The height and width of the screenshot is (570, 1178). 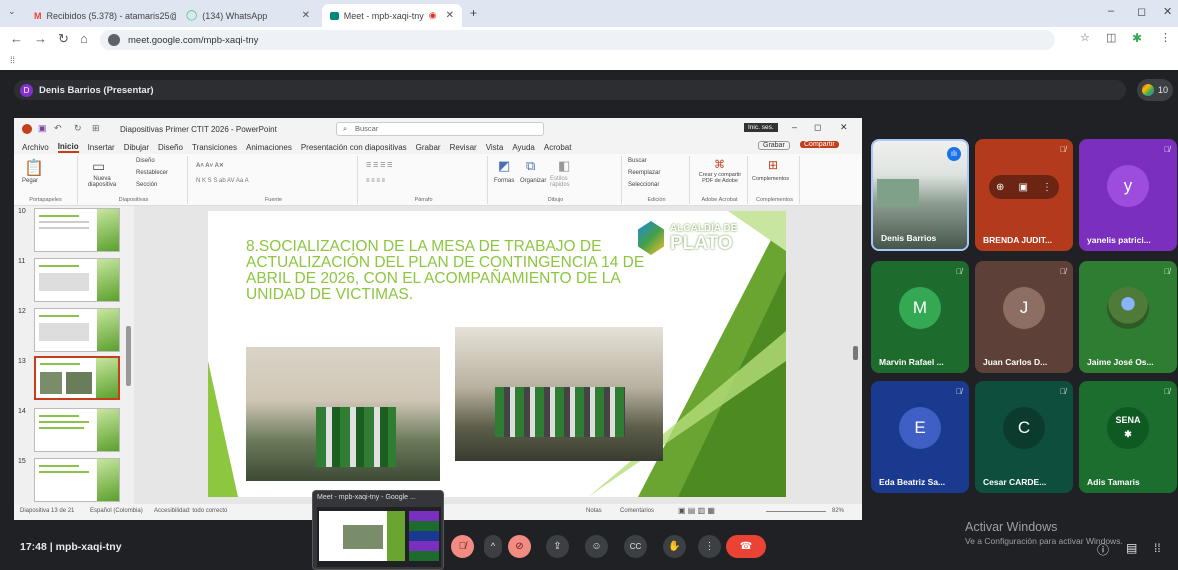 I want to click on reset-button: Restablecer, so click(x=152, y=173).